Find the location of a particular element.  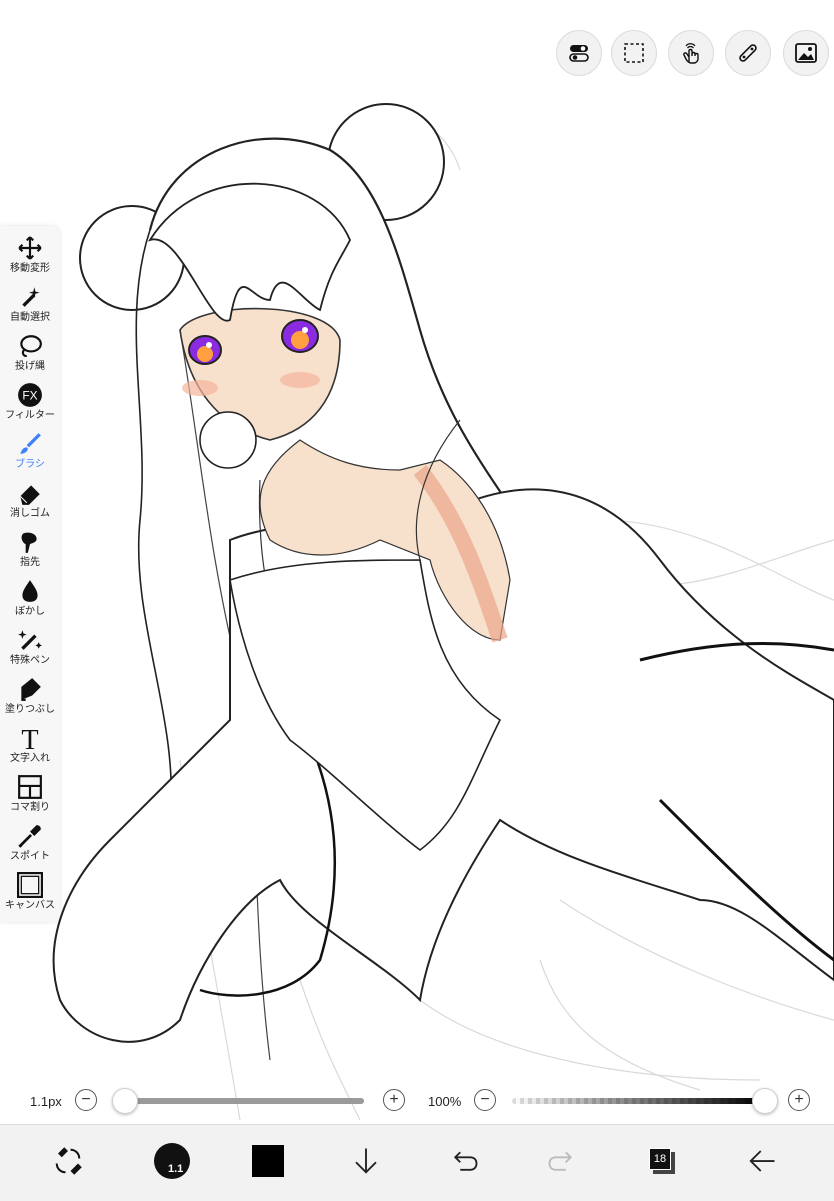

undo-button is located at coordinates (464, 1161).